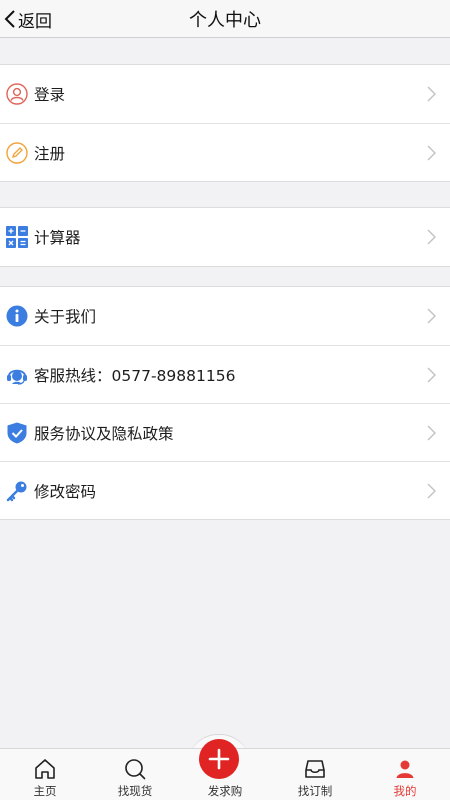 This screenshot has height=800, width=450. I want to click on calculator-row: 计算器, so click(225, 237).